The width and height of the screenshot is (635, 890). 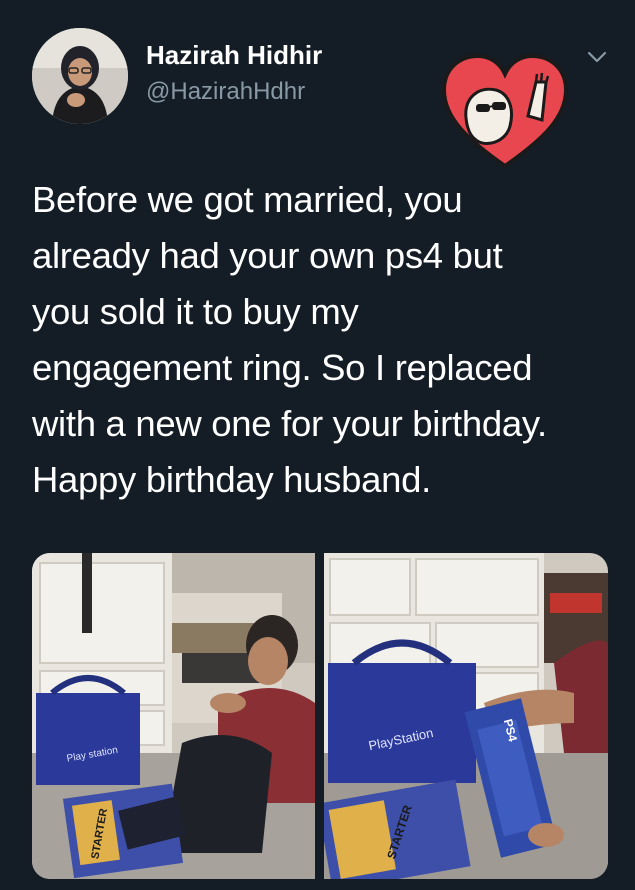 I want to click on avatar, so click(x=80, y=76).